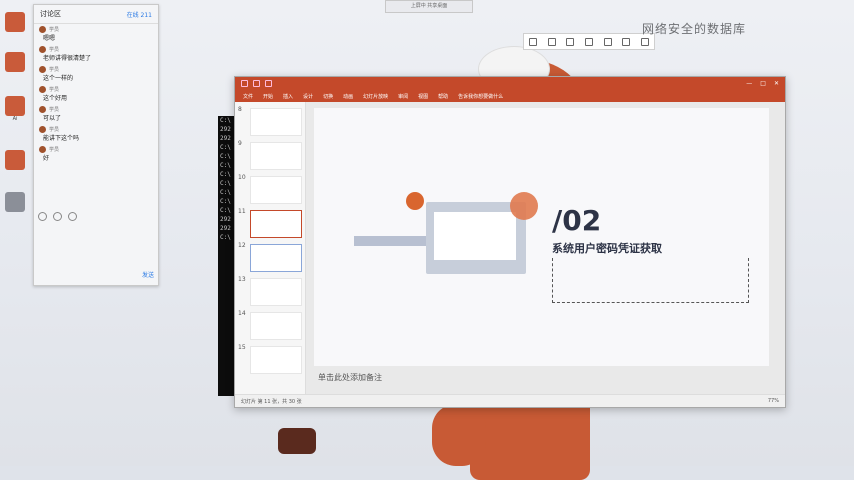  I want to click on desktop-icon-3: Ai, so click(15, 109).